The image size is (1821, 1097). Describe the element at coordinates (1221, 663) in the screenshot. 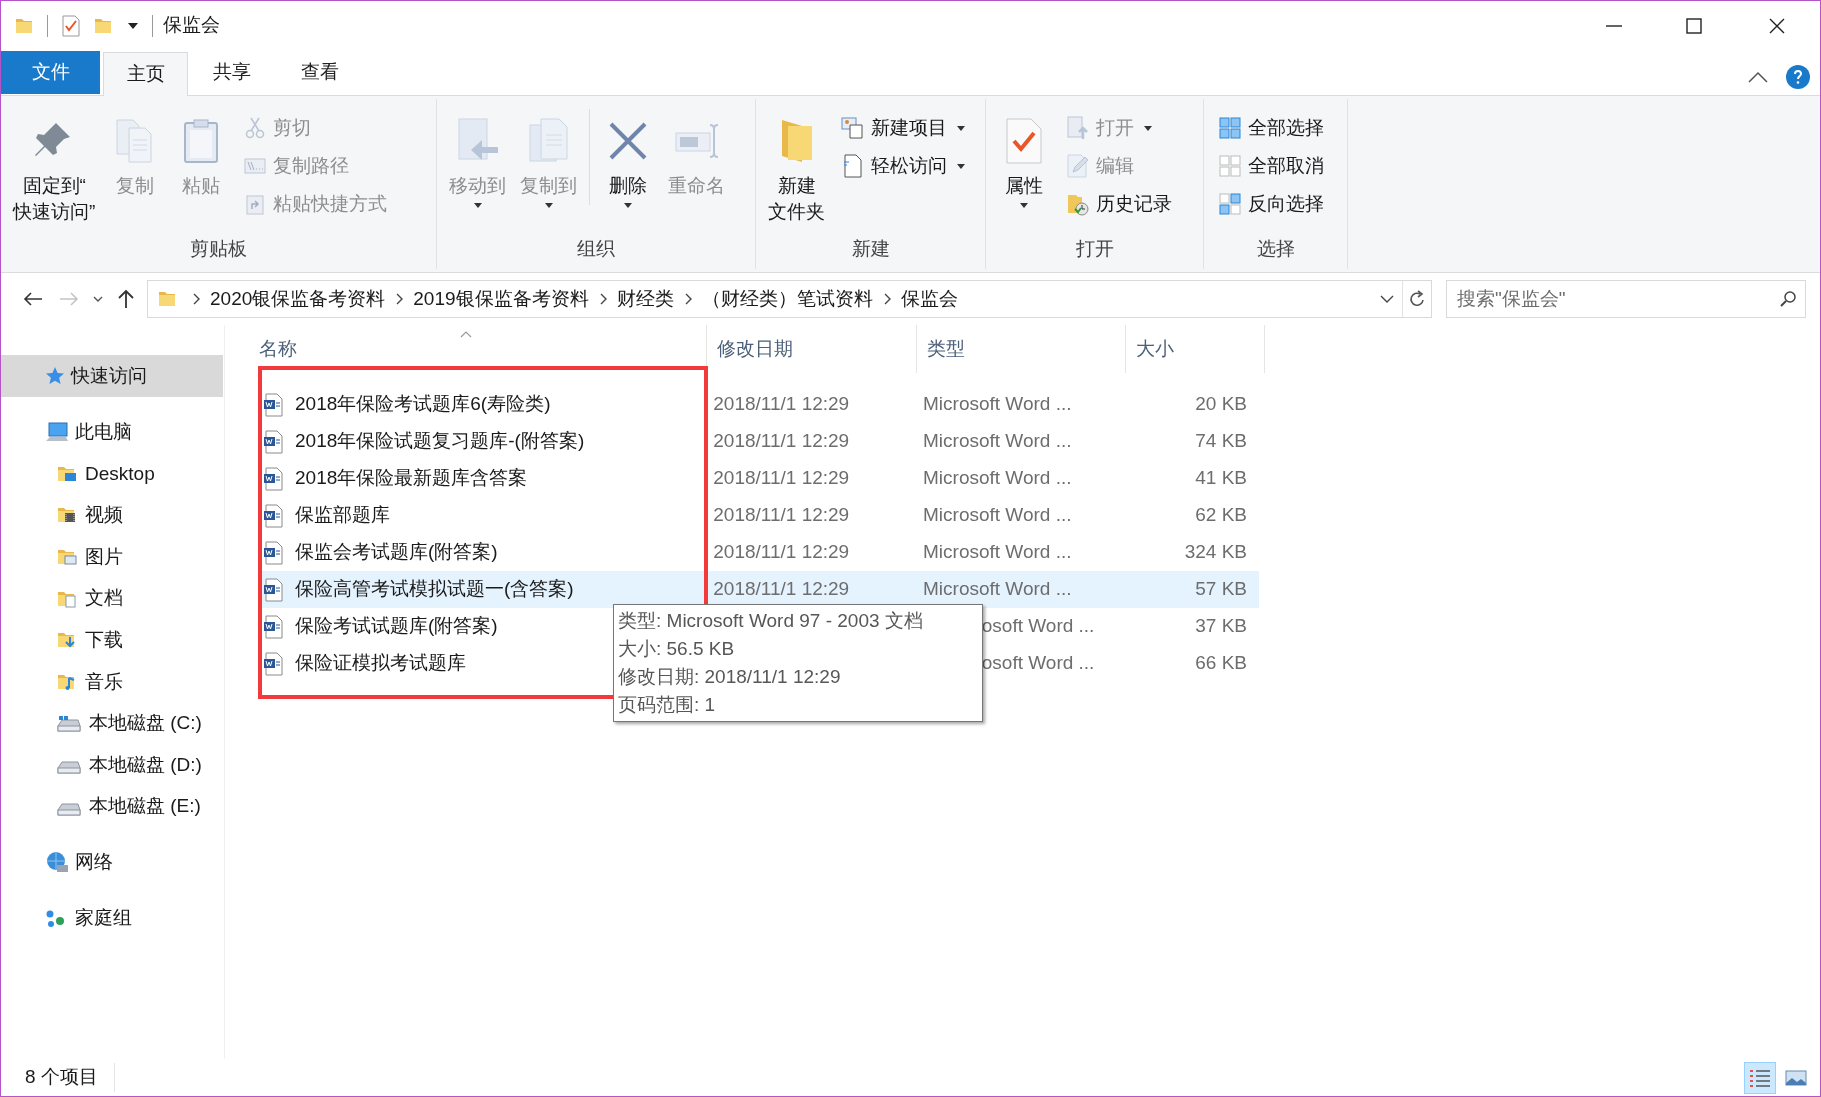

I see `file-size: 66 KB` at that location.